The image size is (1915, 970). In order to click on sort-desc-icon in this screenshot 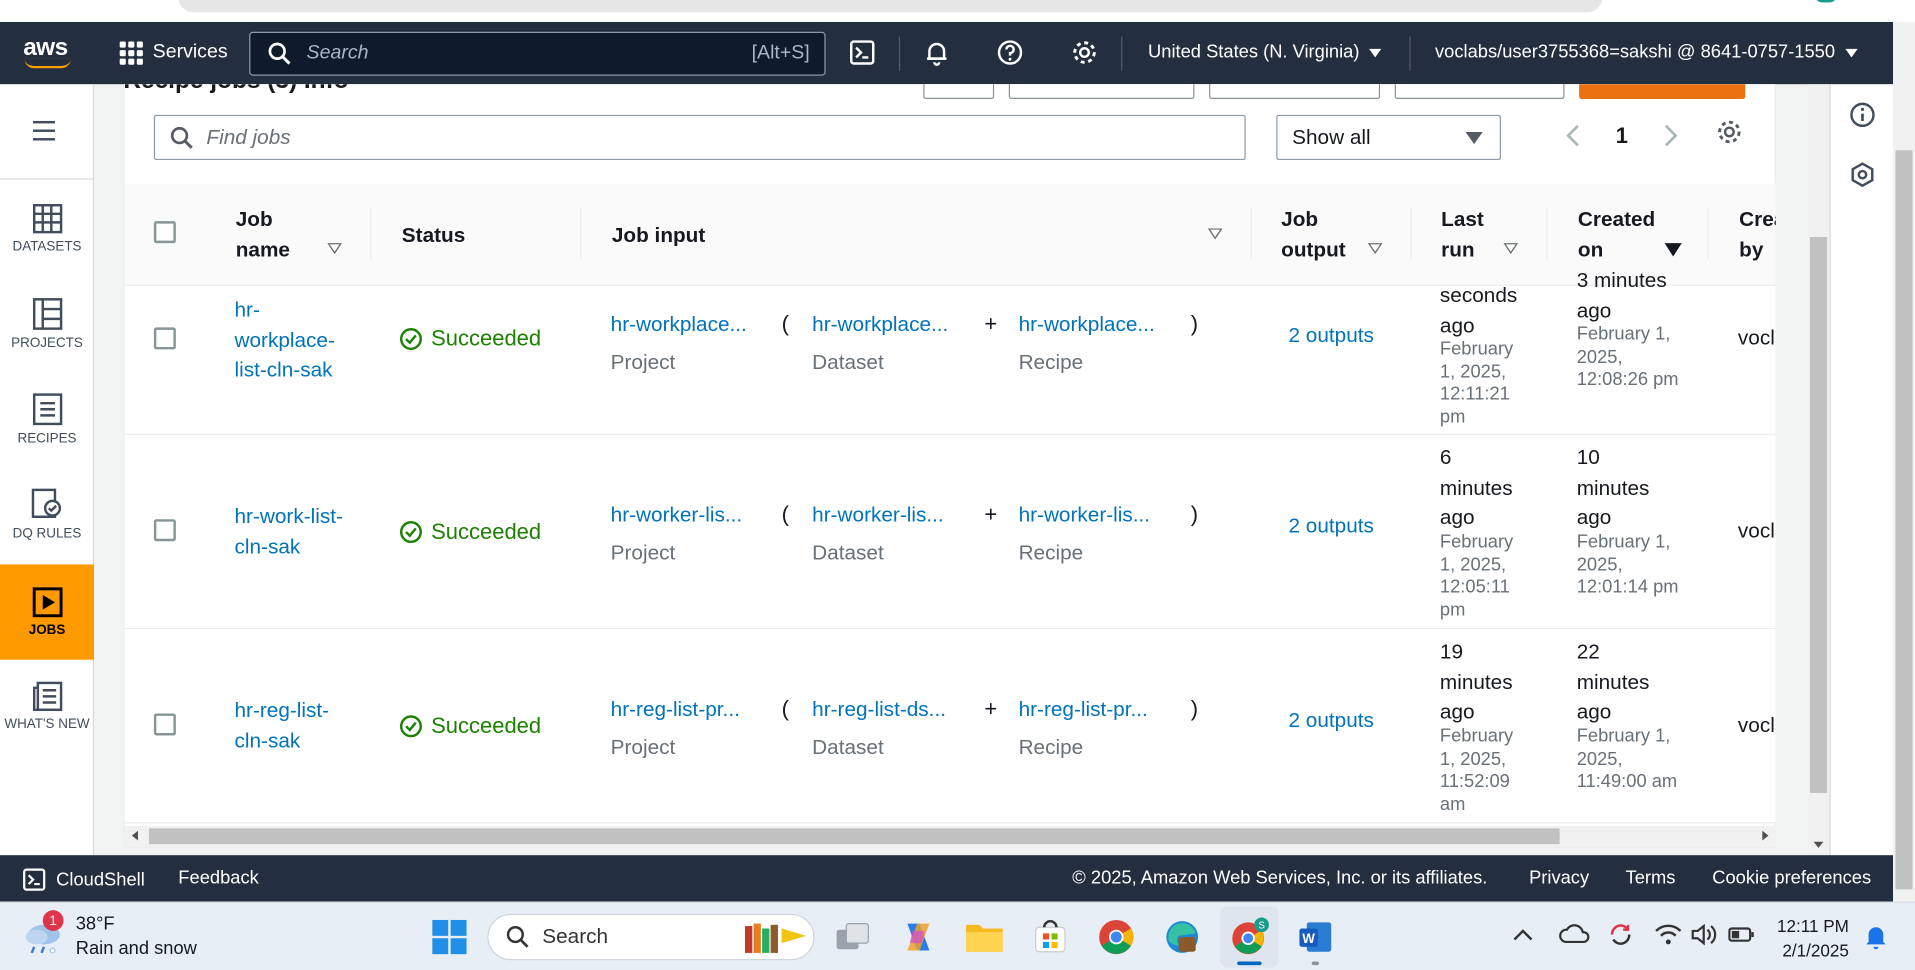, I will do `click(1673, 250)`.